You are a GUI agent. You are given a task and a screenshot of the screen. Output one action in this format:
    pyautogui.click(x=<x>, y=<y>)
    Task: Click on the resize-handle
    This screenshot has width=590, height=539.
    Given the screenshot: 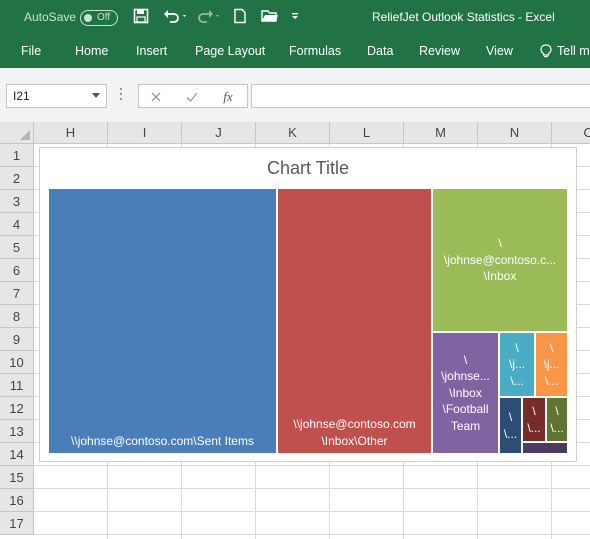 What is the action you would take?
    pyautogui.click(x=121, y=95)
    